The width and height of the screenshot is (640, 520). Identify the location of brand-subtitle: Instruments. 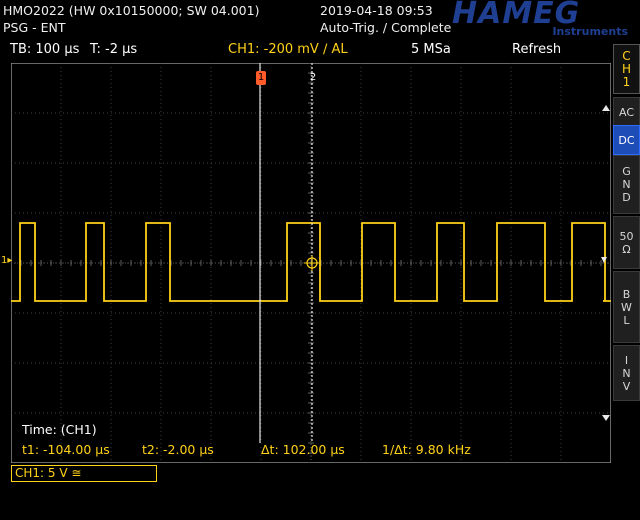
(590, 31).